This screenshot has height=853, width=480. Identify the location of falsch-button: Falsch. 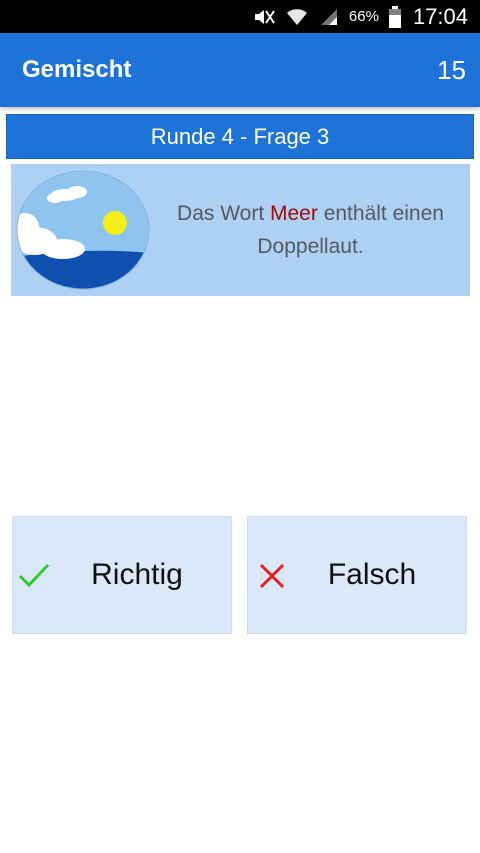
(357, 575).